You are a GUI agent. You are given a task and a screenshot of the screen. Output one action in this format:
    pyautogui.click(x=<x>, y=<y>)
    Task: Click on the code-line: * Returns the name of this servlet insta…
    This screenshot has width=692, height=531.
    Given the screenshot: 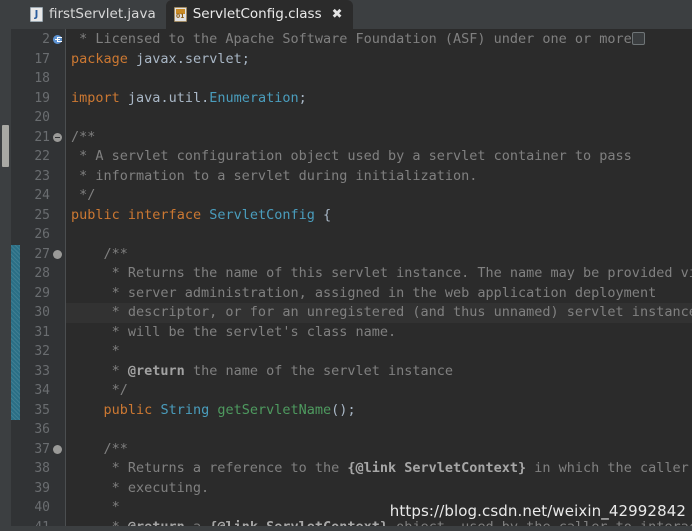 What is the action you would take?
    pyautogui.click(x=379, y=274)
    